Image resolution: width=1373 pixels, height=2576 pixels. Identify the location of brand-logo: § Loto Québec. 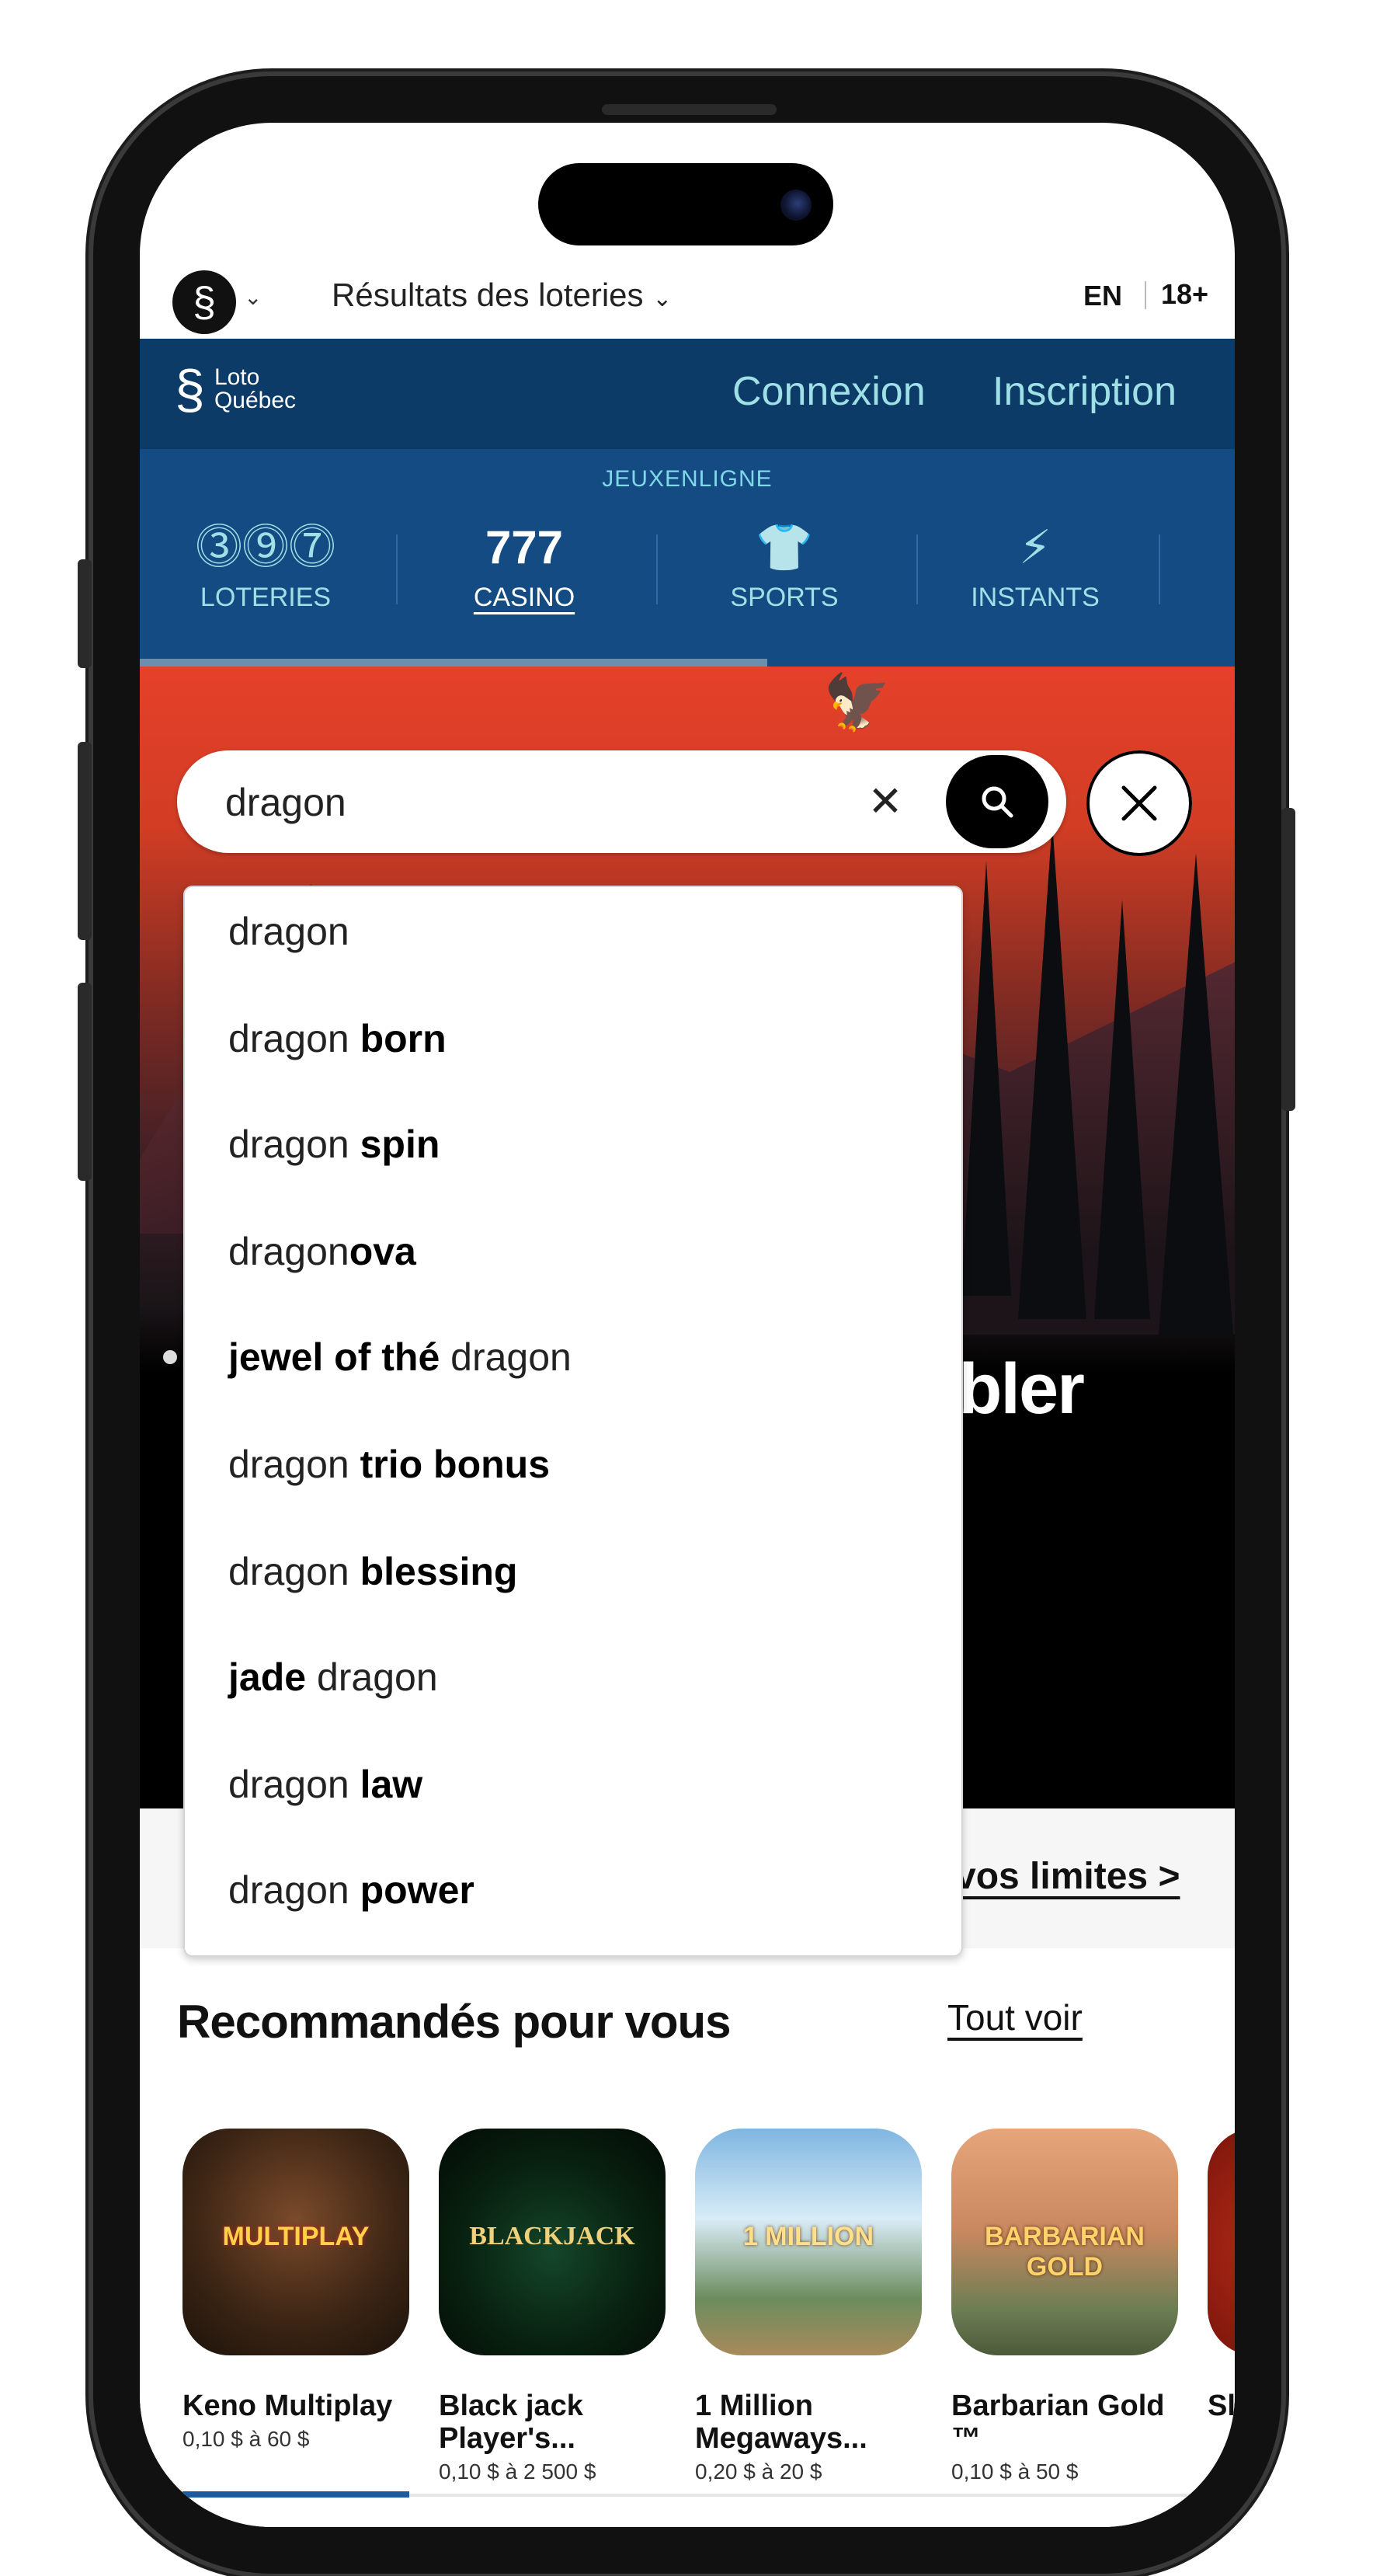
(235, 389).